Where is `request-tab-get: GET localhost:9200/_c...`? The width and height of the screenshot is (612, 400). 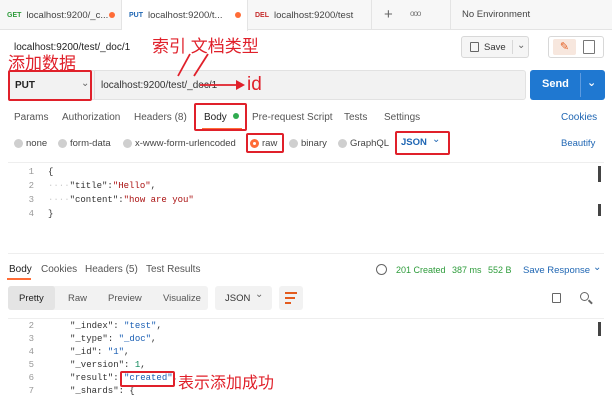
request-tab-get: GET localhost:9200/_c... is located at coordinates (61, 15).